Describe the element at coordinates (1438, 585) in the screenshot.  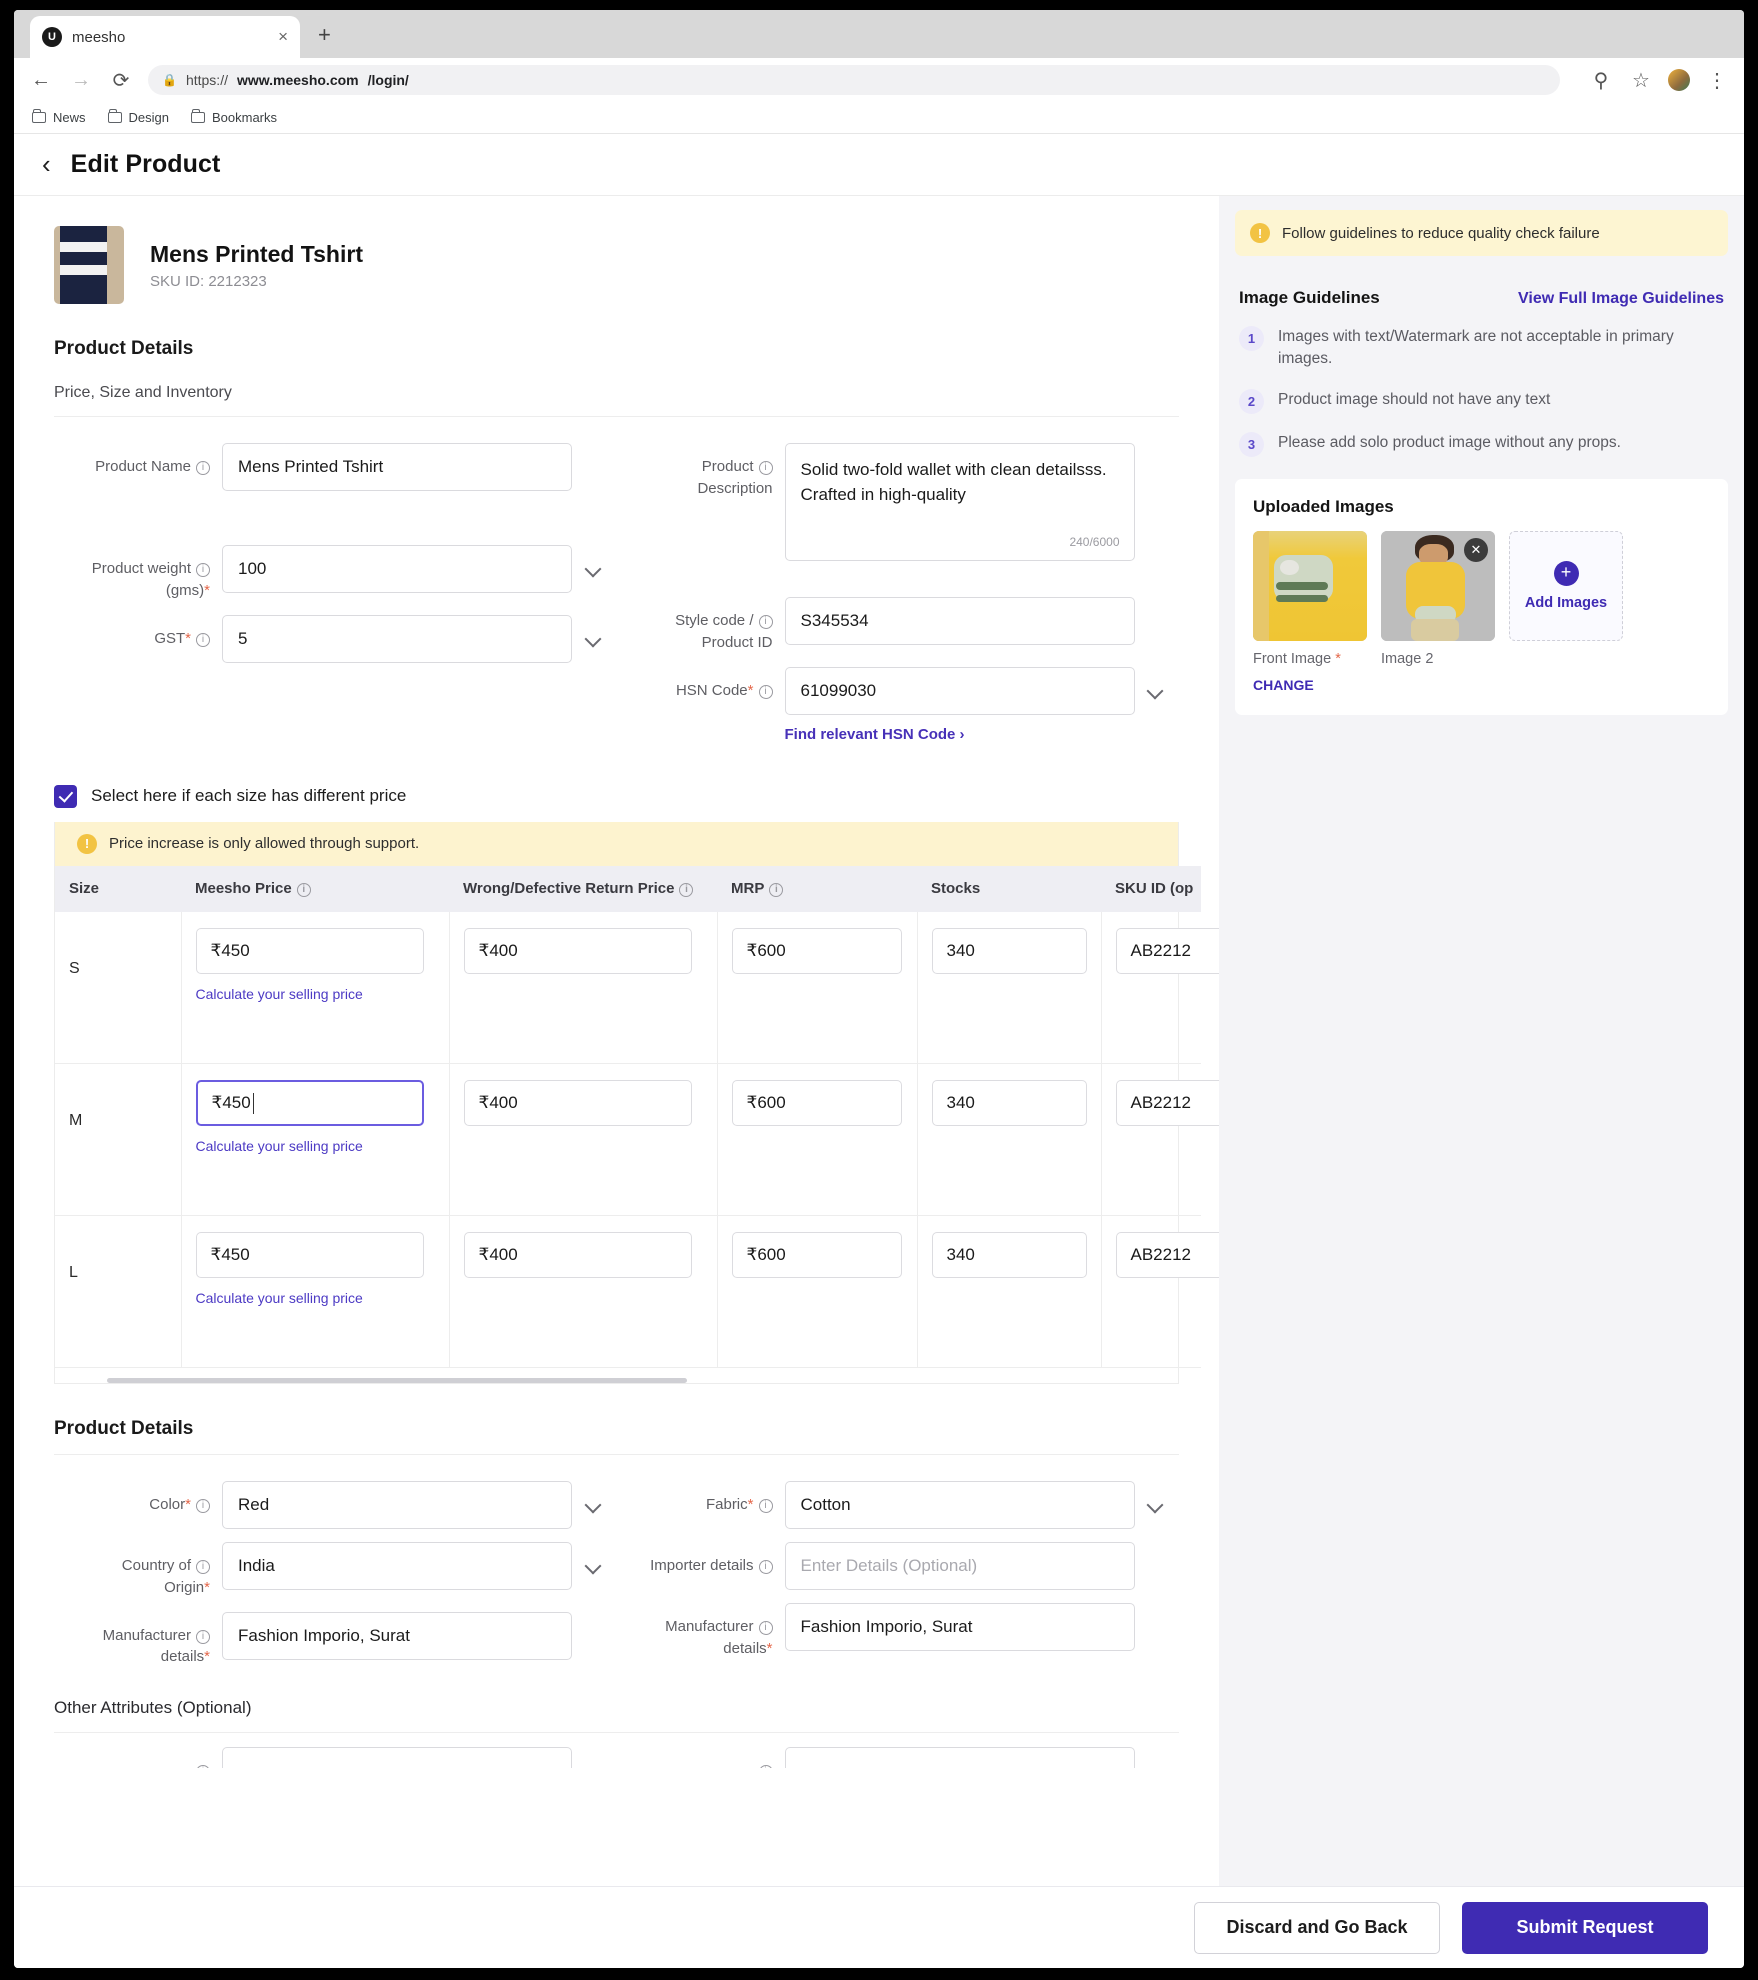
I see `image-thumbnail: ✕` at that location.